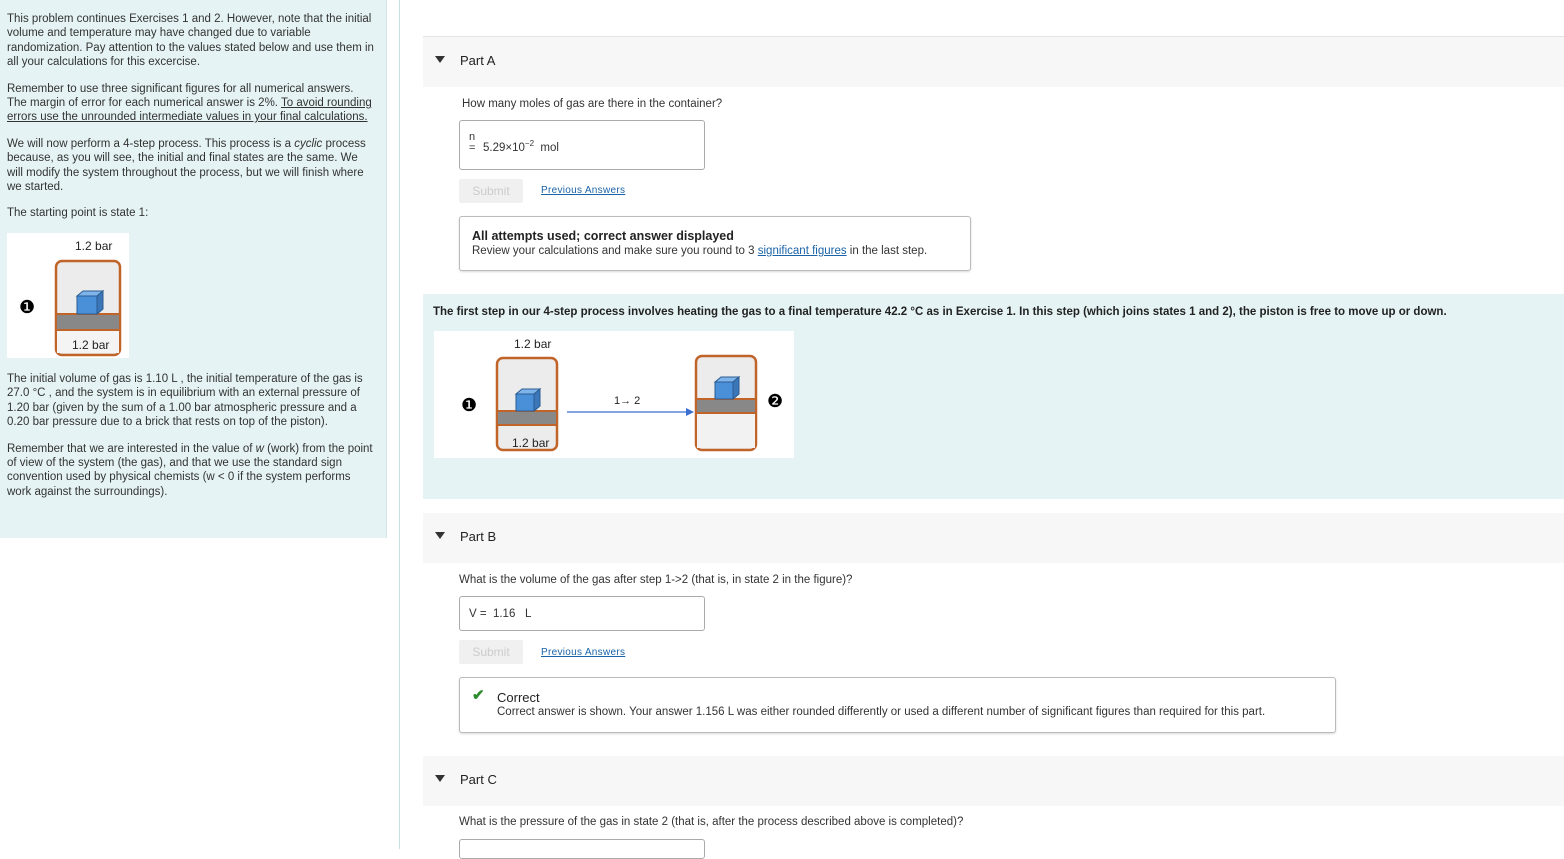  What do you see at coordinates (529, 143) in the screenshot?
I see `value-exponent: −2` at bounding box center [529, 143].